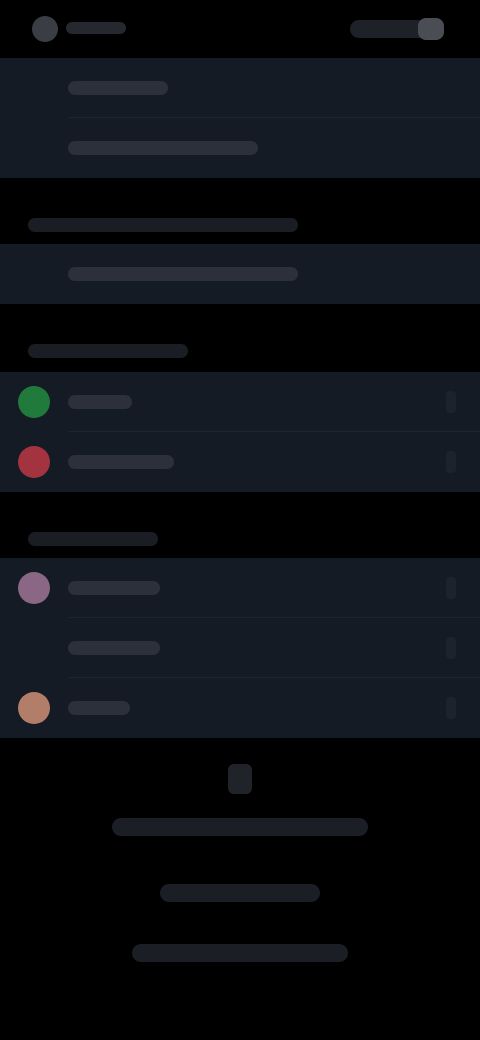  What do you see at coordinates (34, 402) in the screenshot?
I see `green-circle-icon` at bounding box center [34, 402].